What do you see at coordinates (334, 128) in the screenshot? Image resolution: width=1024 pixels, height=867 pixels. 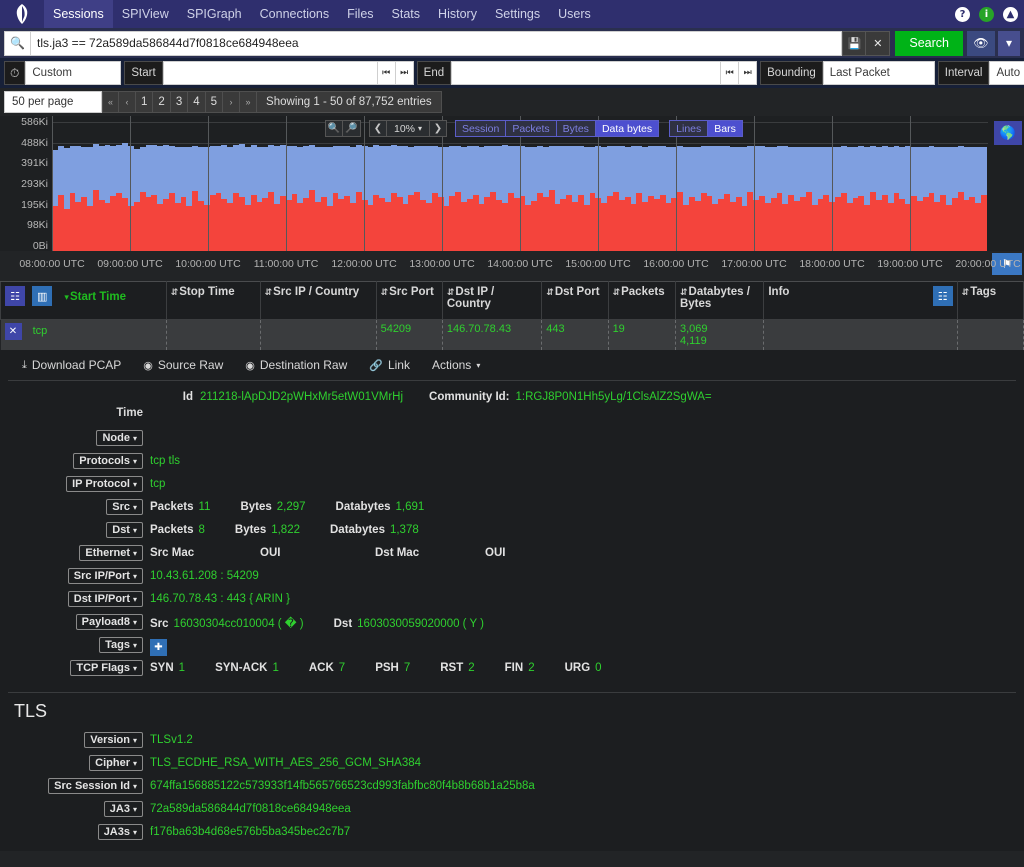 I see `zoom-out-icon: 🔍` at bounding box center [334, 128].